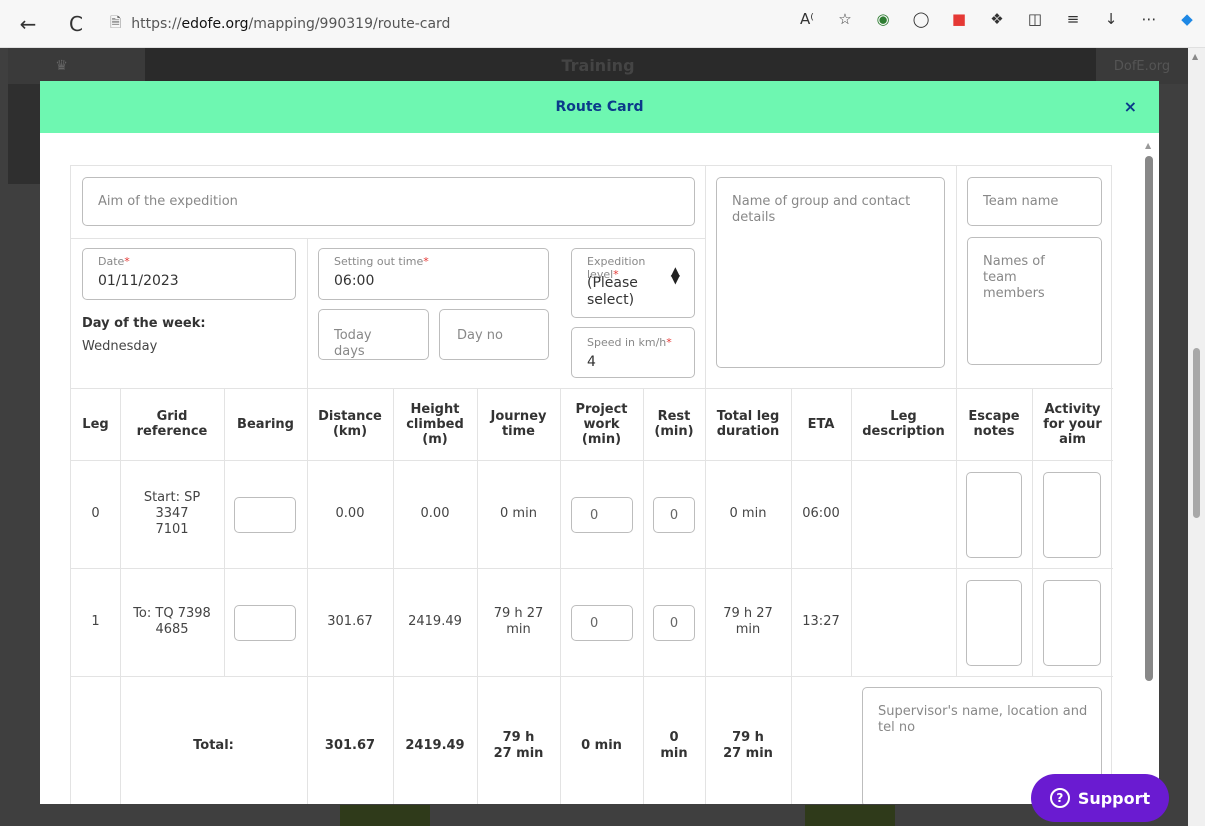 This screenshot has width=1205, height=826. I want to click on modal-scrollbar-thumb, so click(1149, 418).